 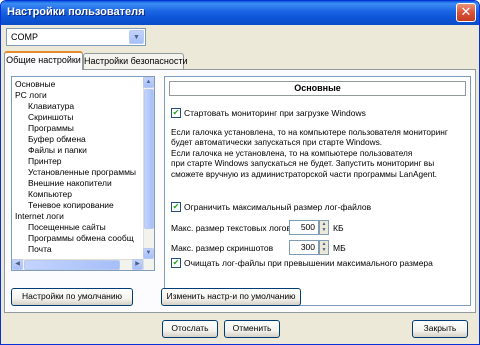 I want to click on user-select-value: COMP, so click(x=24, y=37).